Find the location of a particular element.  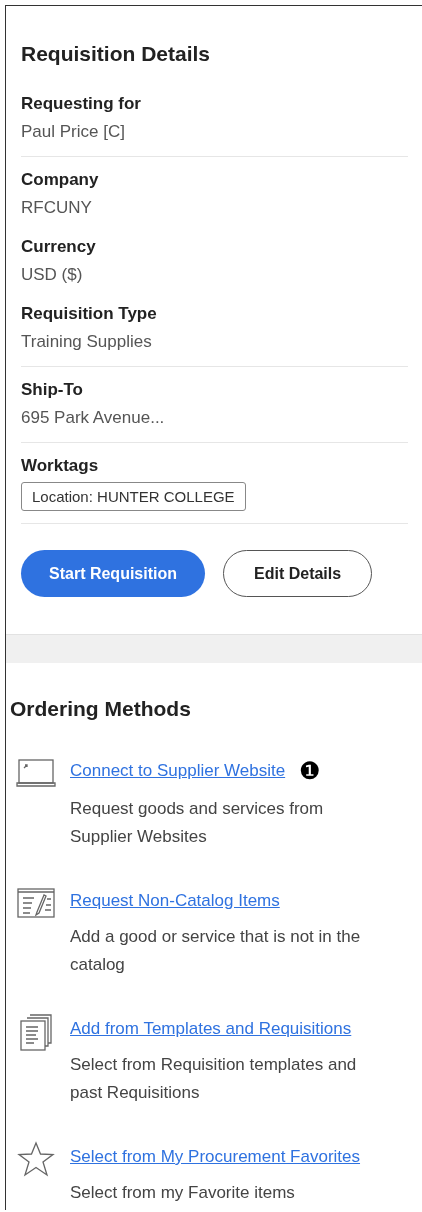

method-link: Request Non-Catalog Items is located at coordinates (175, 901).